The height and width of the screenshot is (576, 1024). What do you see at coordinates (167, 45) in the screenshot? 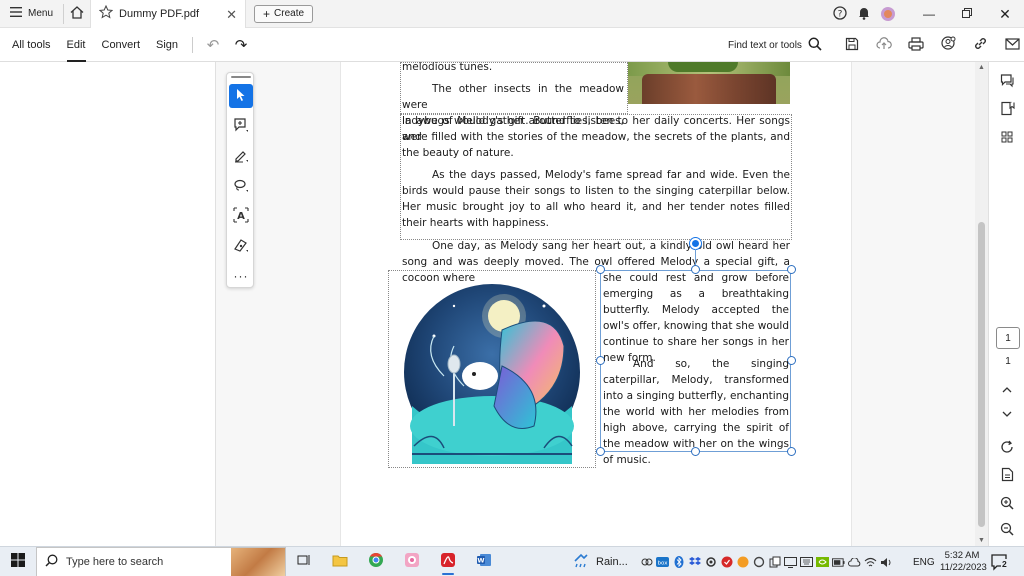
I see `tab-sign: Sign` at bounding box center [167, 45].